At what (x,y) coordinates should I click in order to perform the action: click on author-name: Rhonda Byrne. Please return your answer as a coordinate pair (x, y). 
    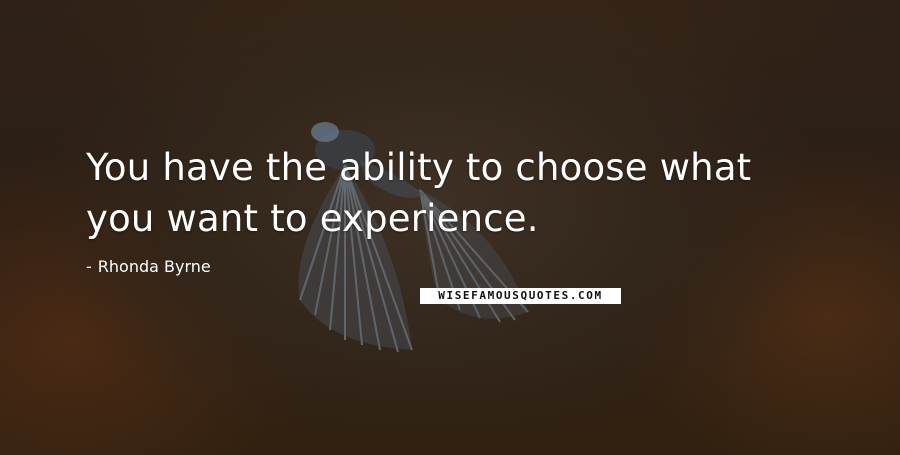
    Looking at the image, I should click on (154, 266).